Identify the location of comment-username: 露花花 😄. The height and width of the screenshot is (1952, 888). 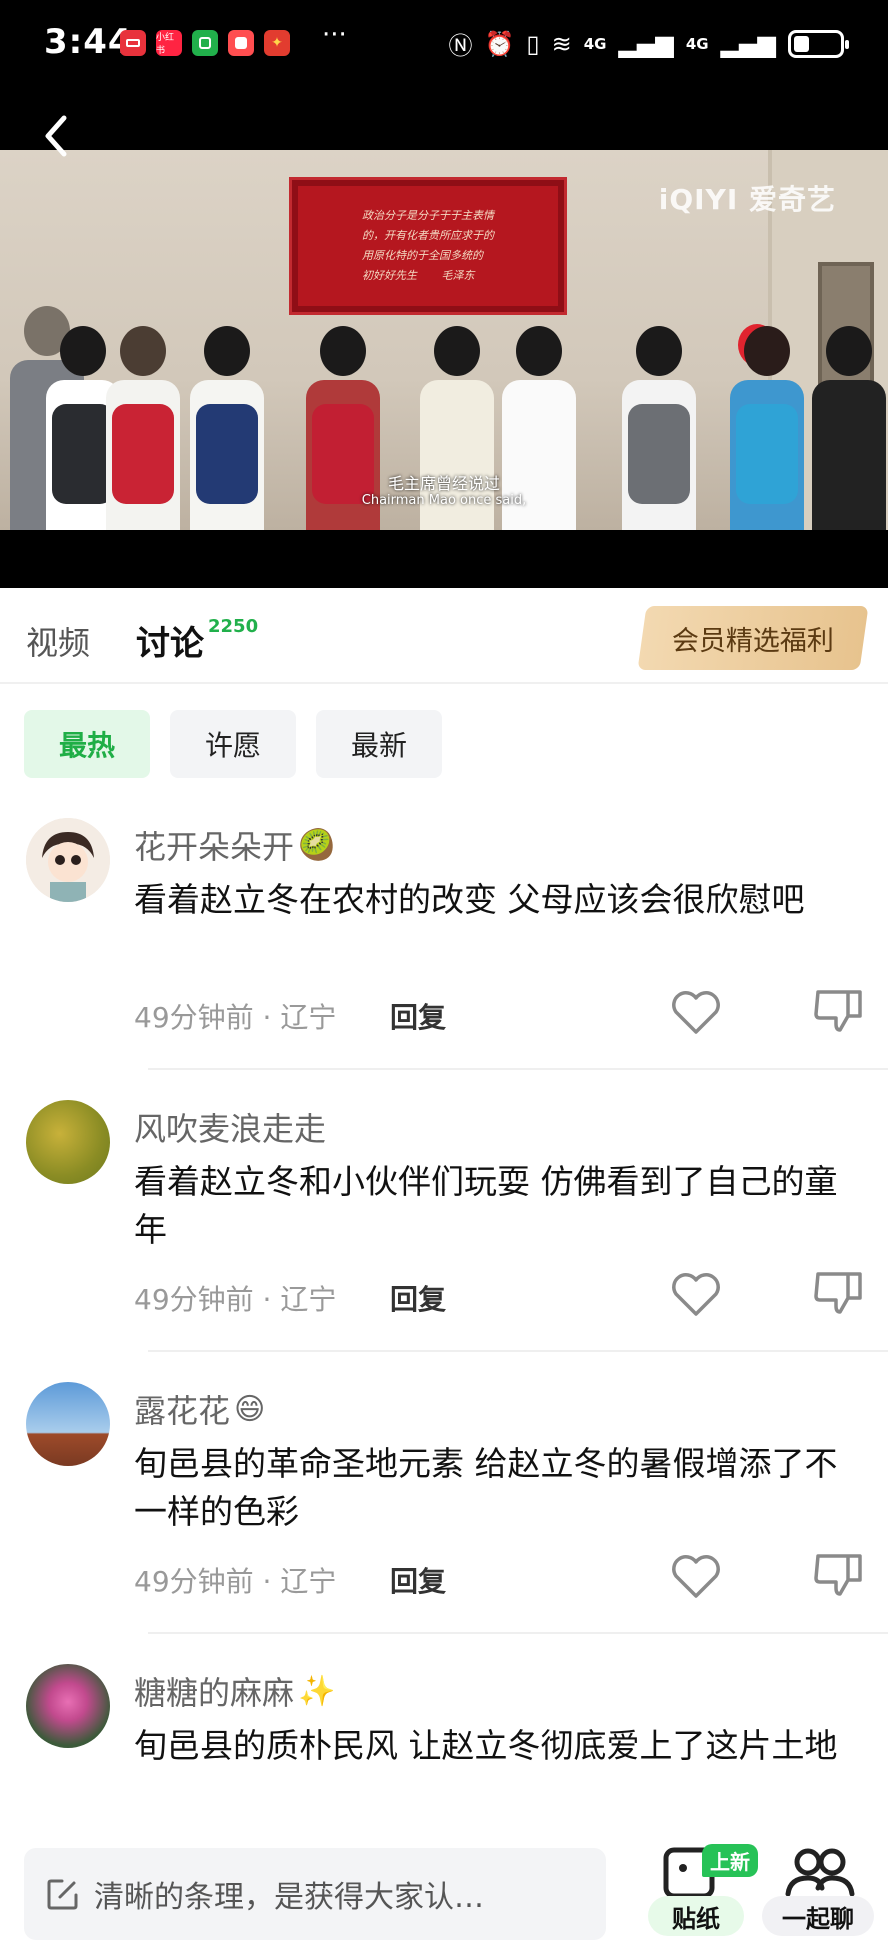
(199, 1409).